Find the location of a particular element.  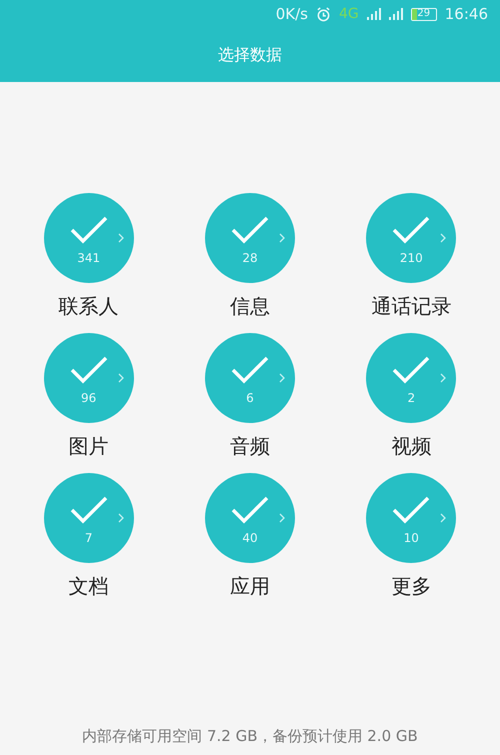

storage-info: 内部存储可用空间 7.2 GB，备份预计使用 2.0 GB is located at coordinates (250, 736).